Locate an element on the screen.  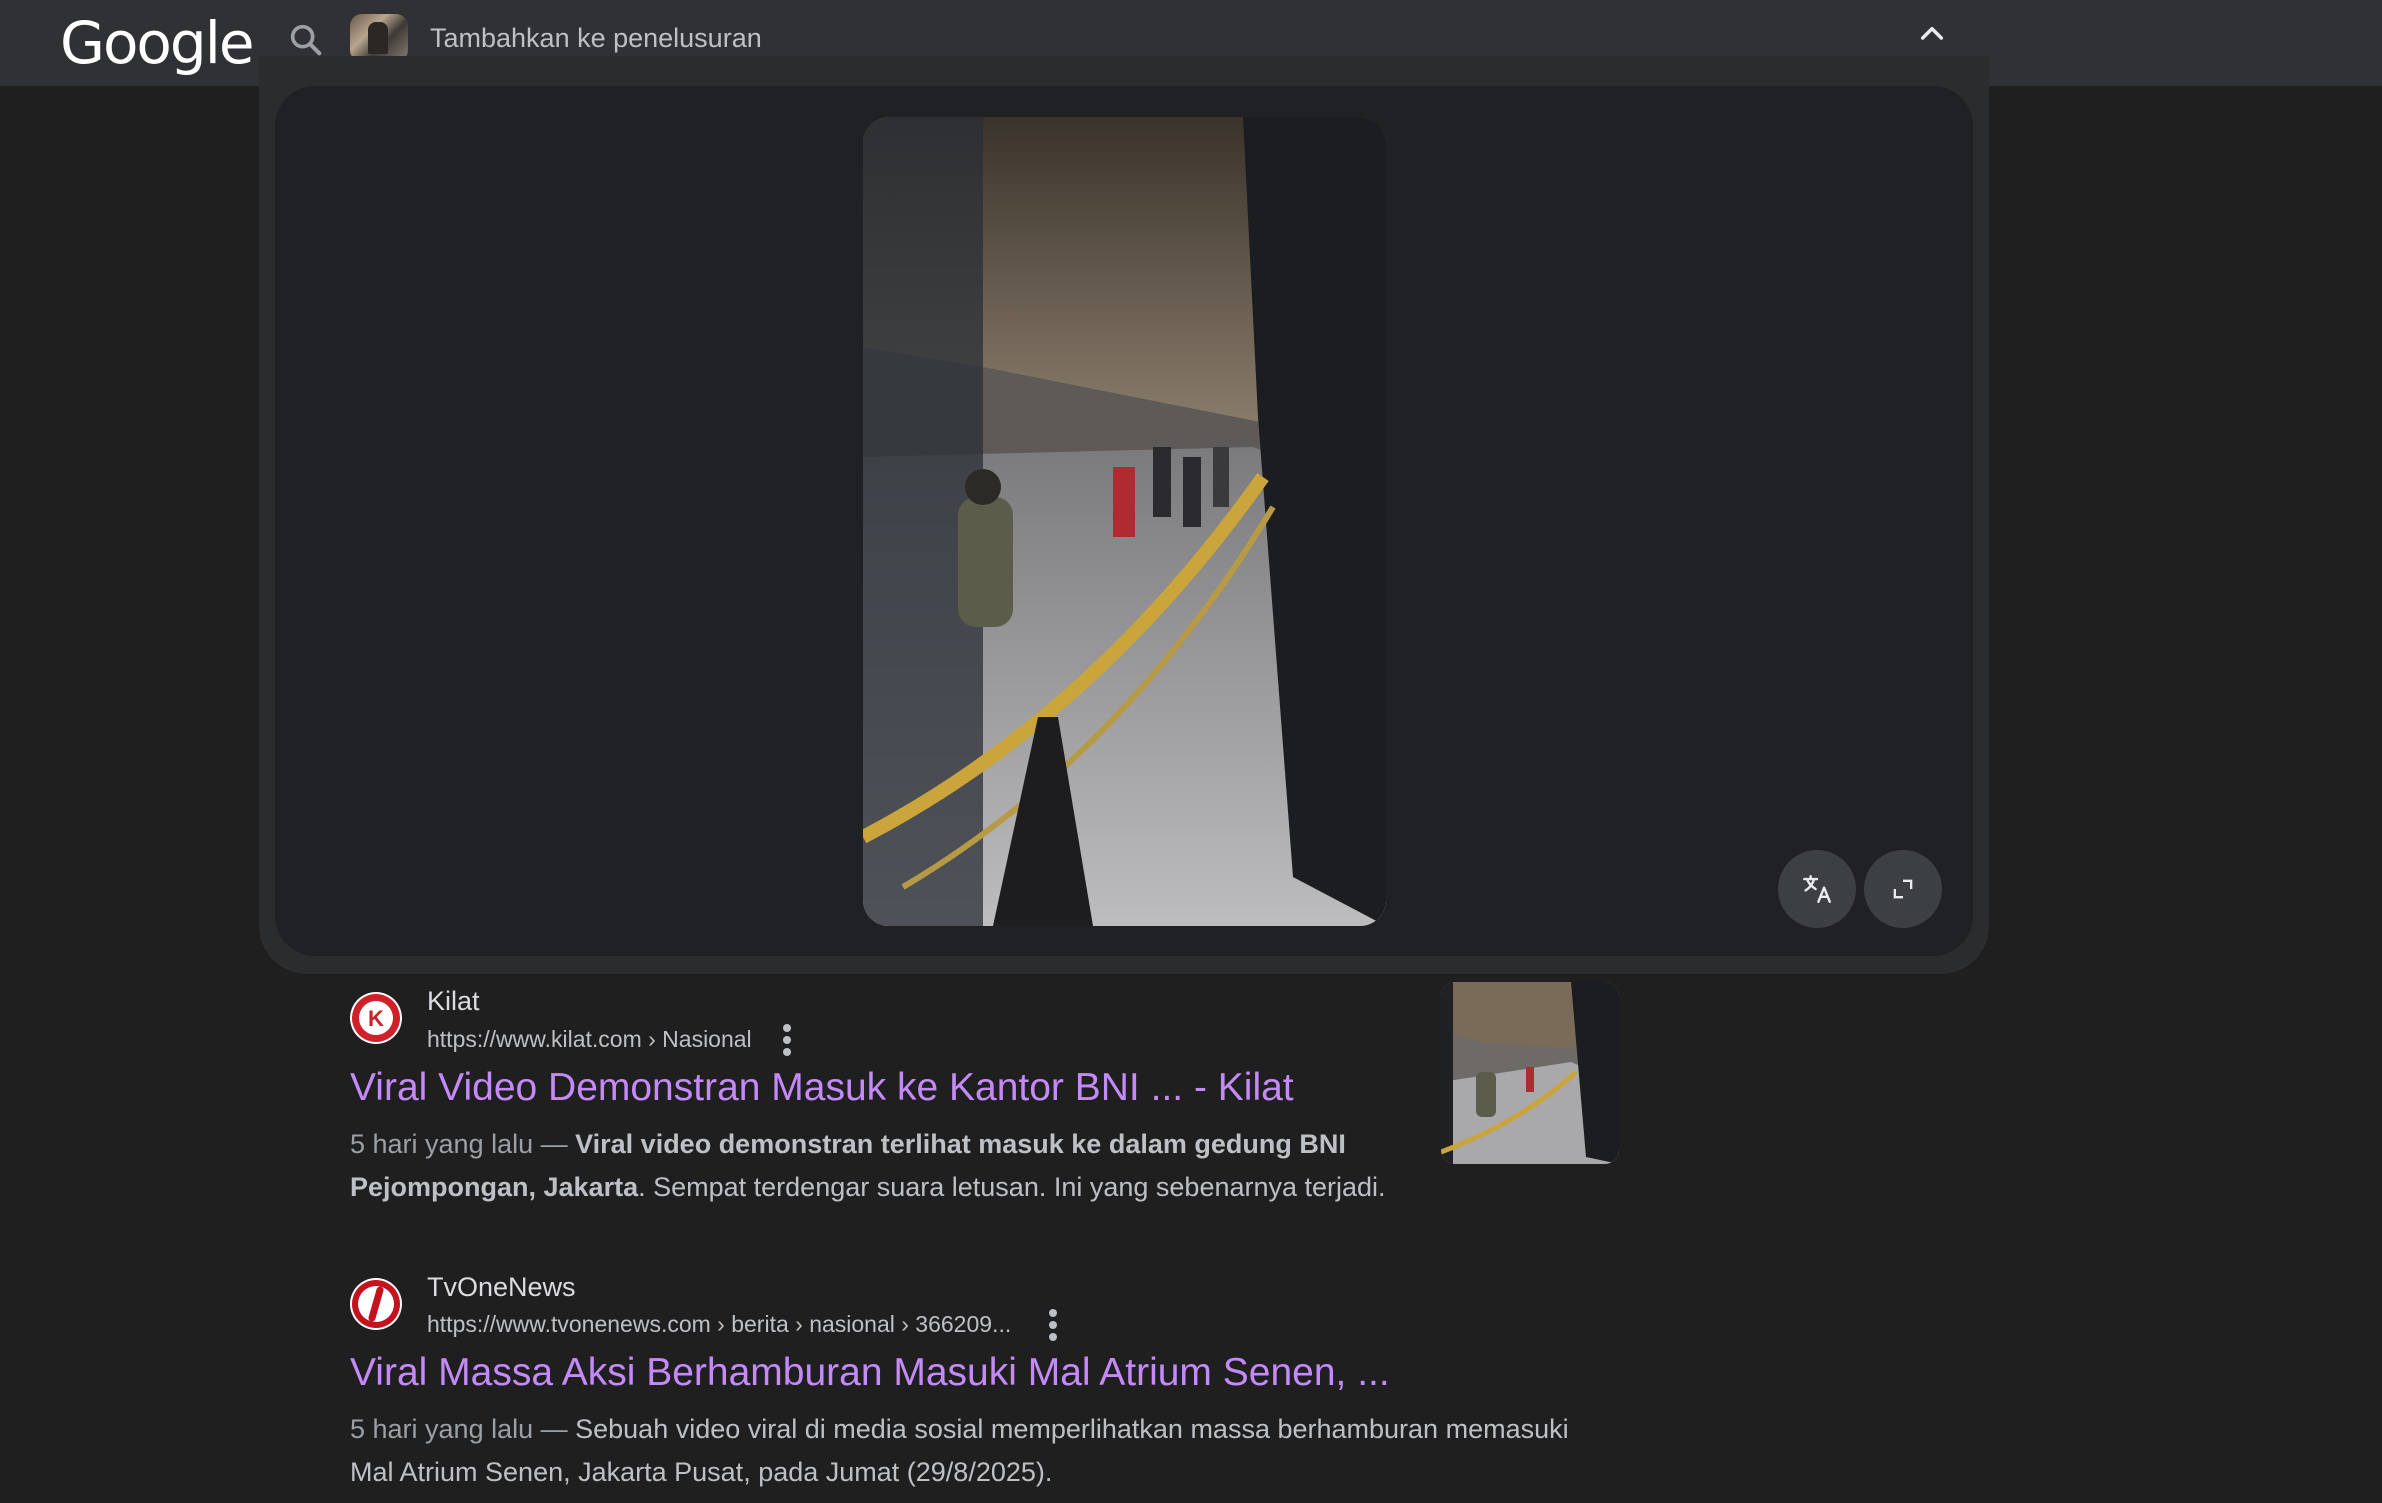
query-image-thumbnail is located at coordinates (379, 38).